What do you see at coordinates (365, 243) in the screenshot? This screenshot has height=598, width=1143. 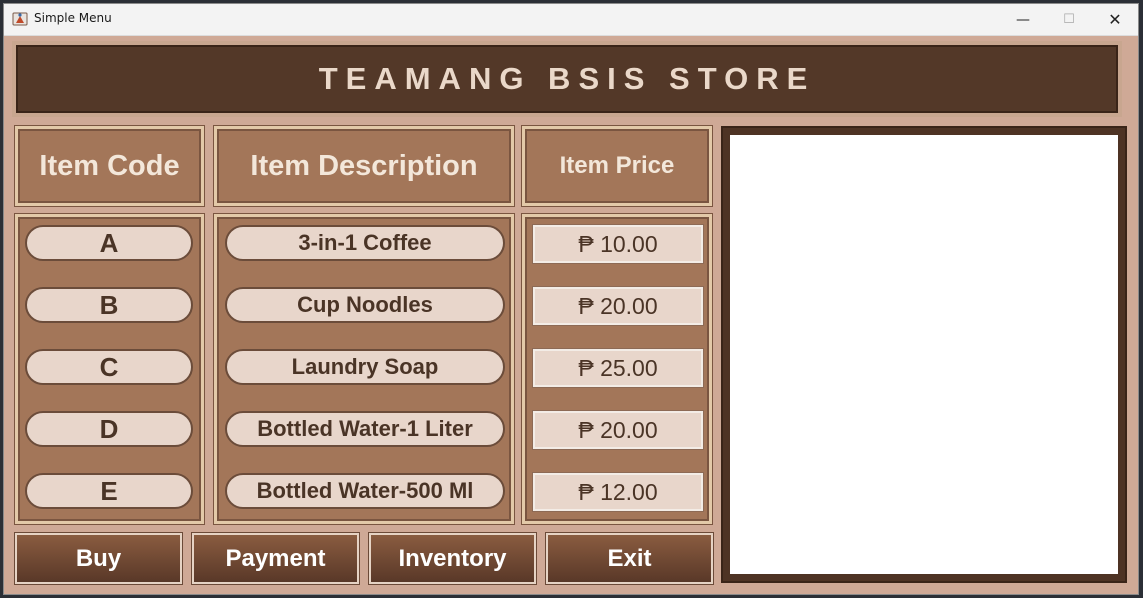 I see `item-description-a: 3-in-1 Coffee` at bounding box center [365, 243].